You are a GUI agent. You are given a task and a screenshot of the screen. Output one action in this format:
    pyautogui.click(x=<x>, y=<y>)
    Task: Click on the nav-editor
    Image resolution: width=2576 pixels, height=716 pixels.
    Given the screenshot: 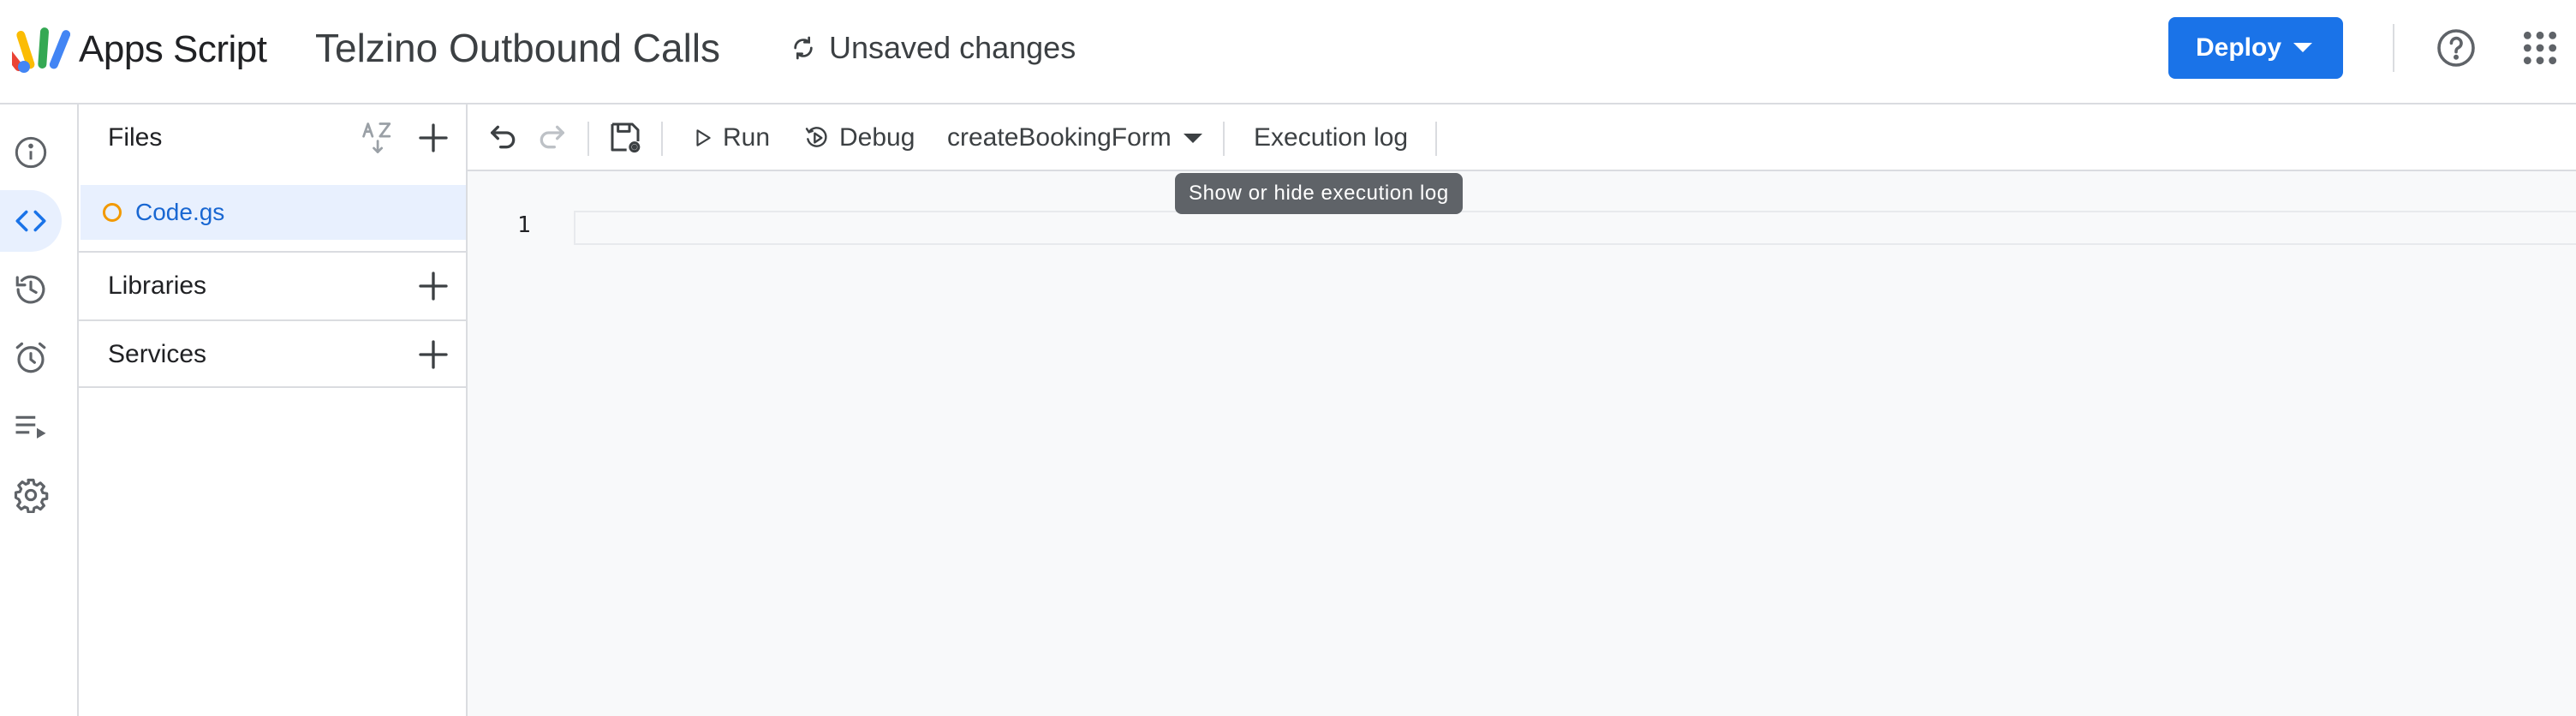 What is the action you would take?
    pyautogui.click(x=31, y=221)
    